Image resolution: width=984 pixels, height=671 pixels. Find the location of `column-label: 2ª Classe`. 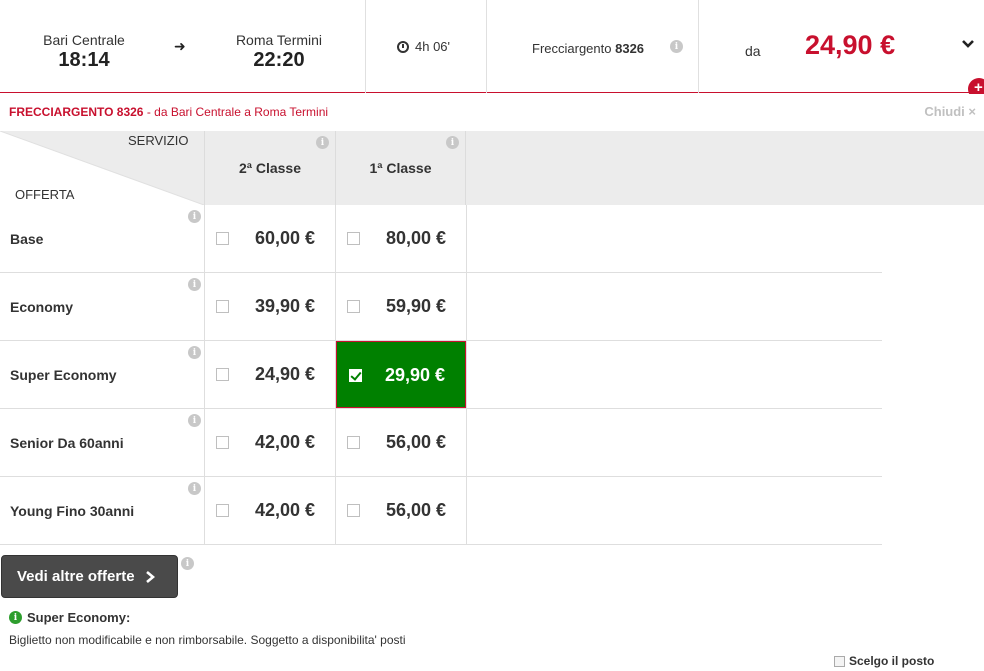

column-label: 2ª Classe is located at coordinates (269, 168).